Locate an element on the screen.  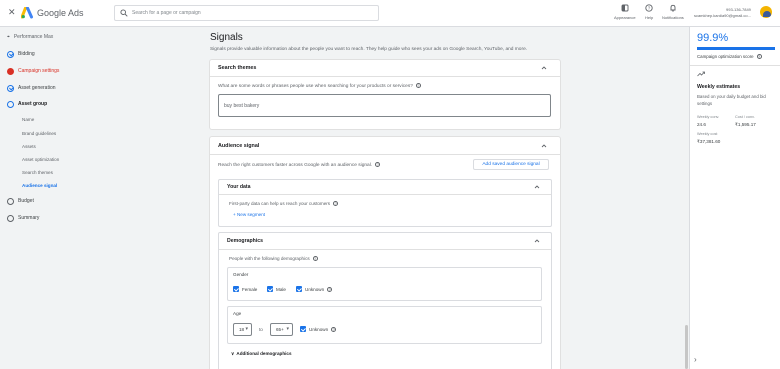
empty-circle-icon is located at coordinates (10, 218).